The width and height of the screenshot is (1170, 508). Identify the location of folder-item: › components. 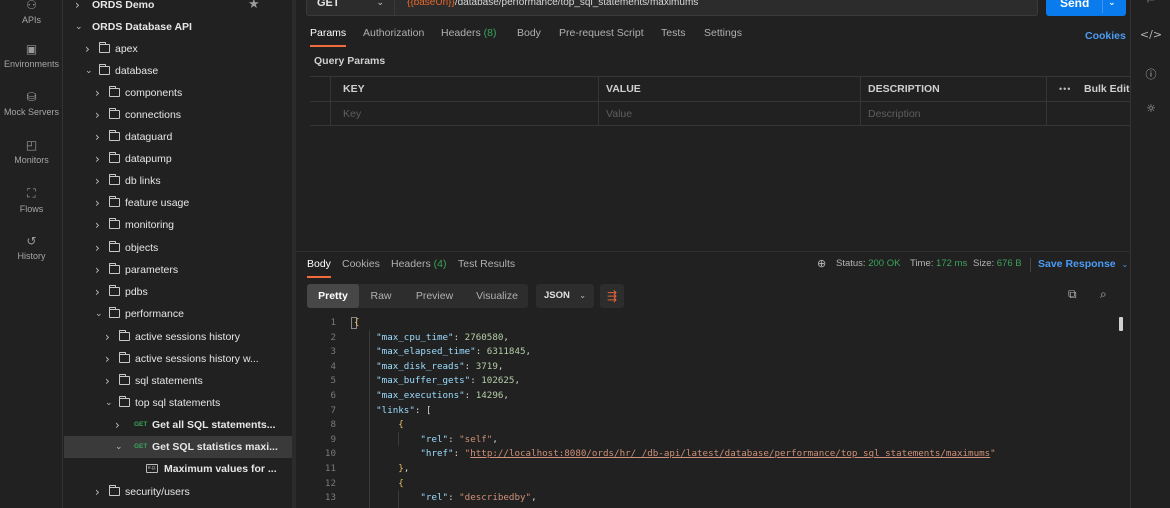
(178, 93).